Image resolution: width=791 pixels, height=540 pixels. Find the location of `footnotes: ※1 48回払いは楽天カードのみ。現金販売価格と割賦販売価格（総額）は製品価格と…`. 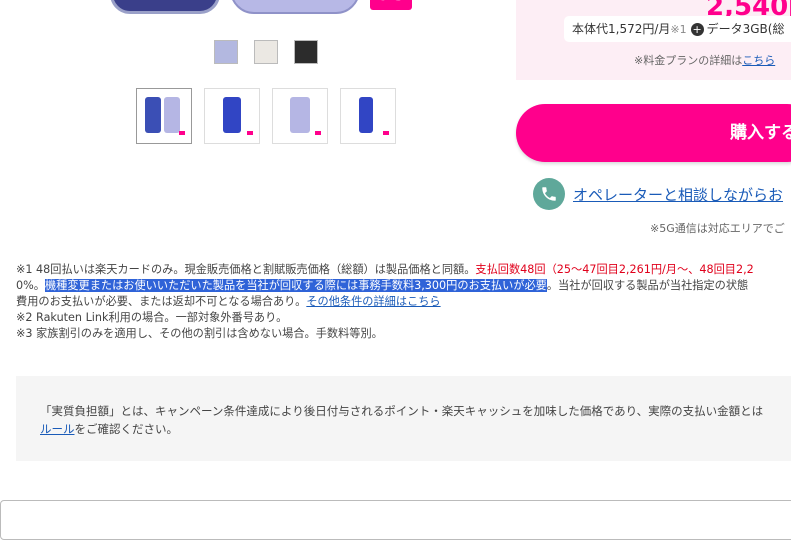

footnotes: ※1 48回払いは楽天カードのみ。現金販売価格と割賦販売価格（総額）は製品価格と… is located at coordinates (403, 302).